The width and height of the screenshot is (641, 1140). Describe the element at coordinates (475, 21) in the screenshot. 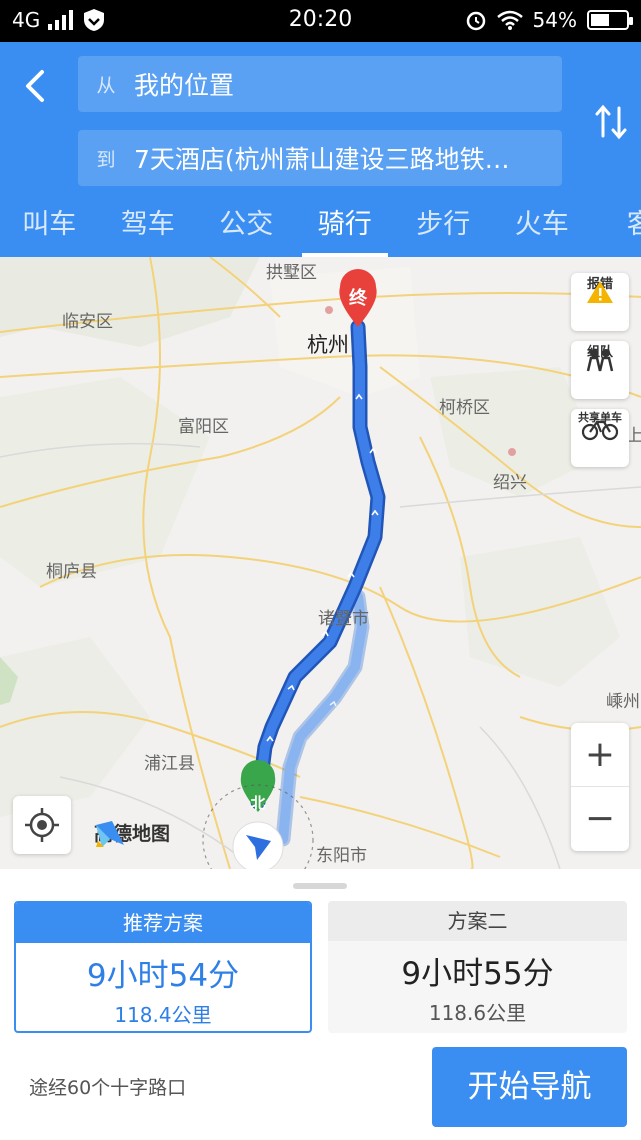

I see `alarm-icon` at that location.